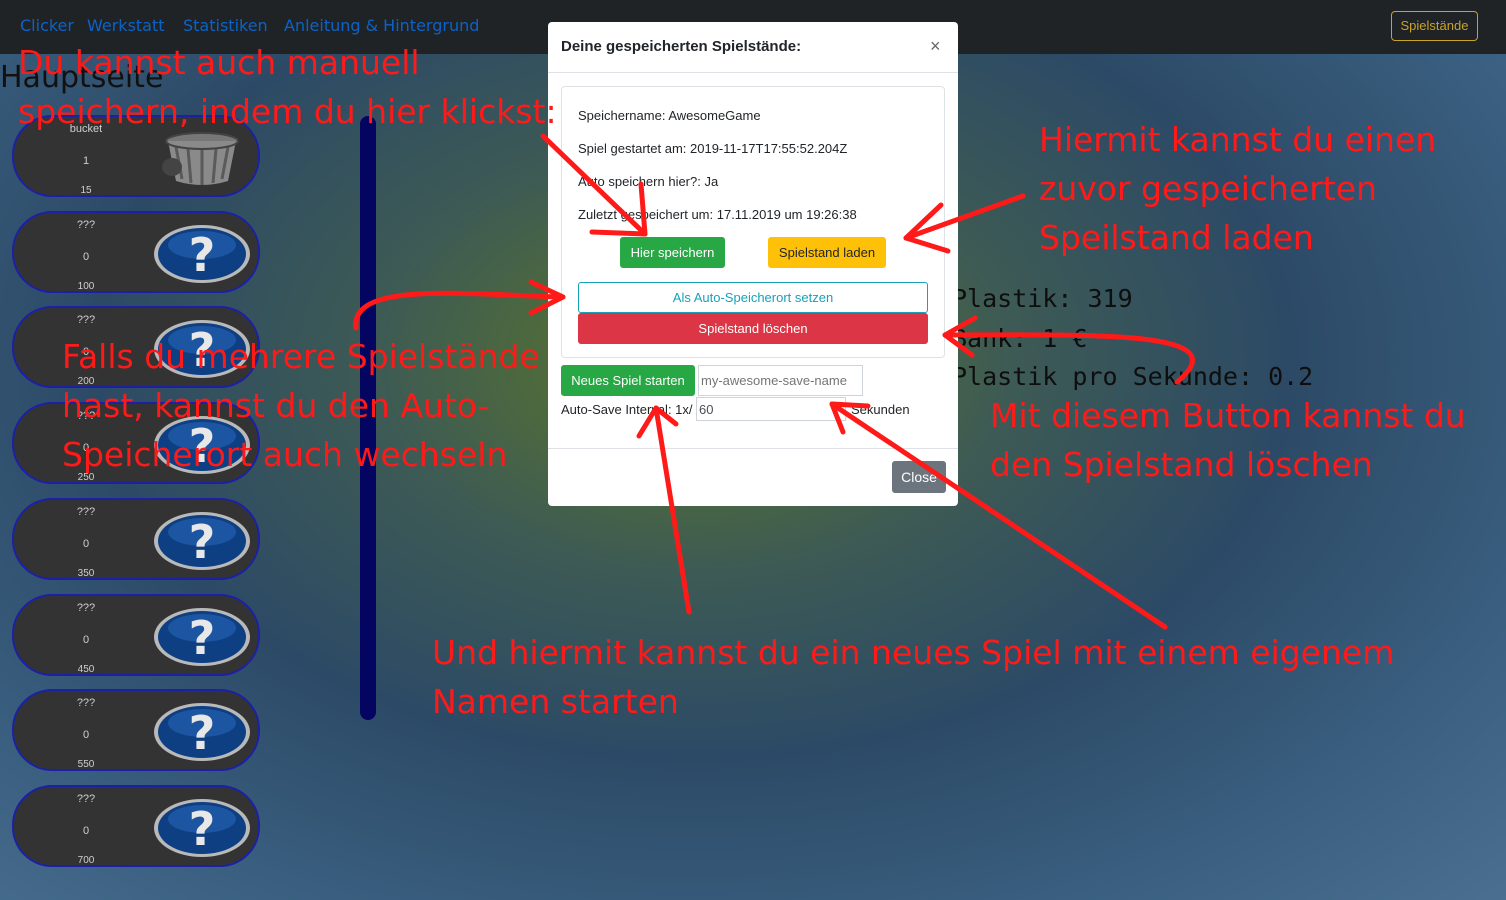 The image size is (1506, 900). I want to click on upgrade-cost: 550, so click(86, 764).